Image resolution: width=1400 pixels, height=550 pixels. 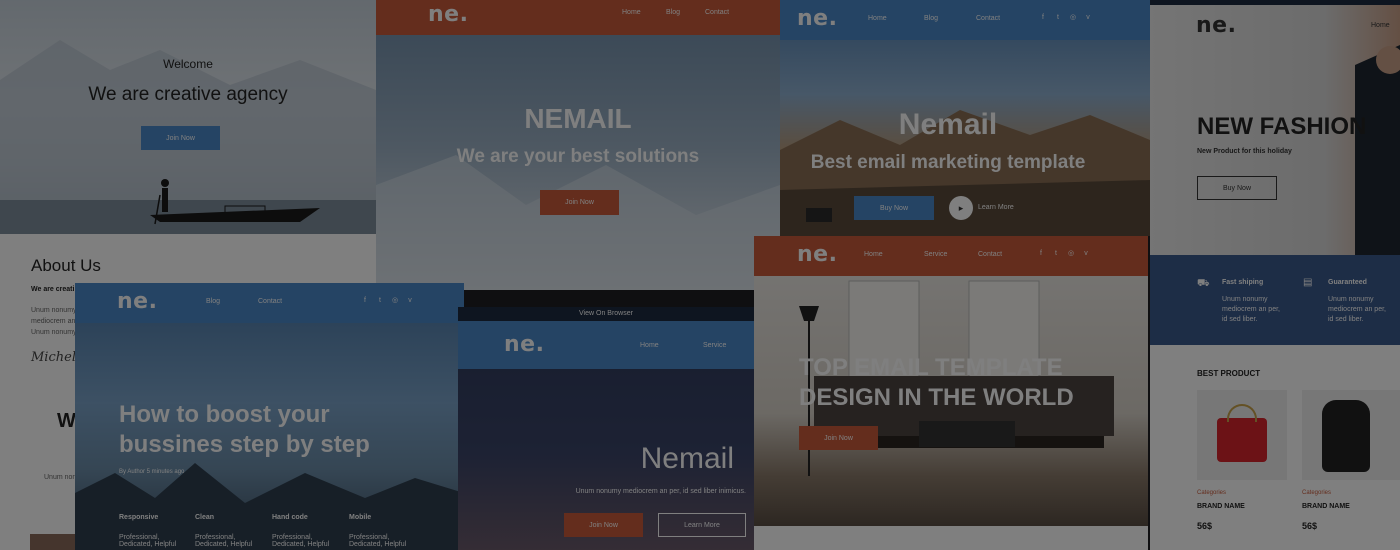 What do you see at coordinates (1380, 25) in the screenshot?
I see `c4-nav-home: Home` at bounding box center [1380, 25].